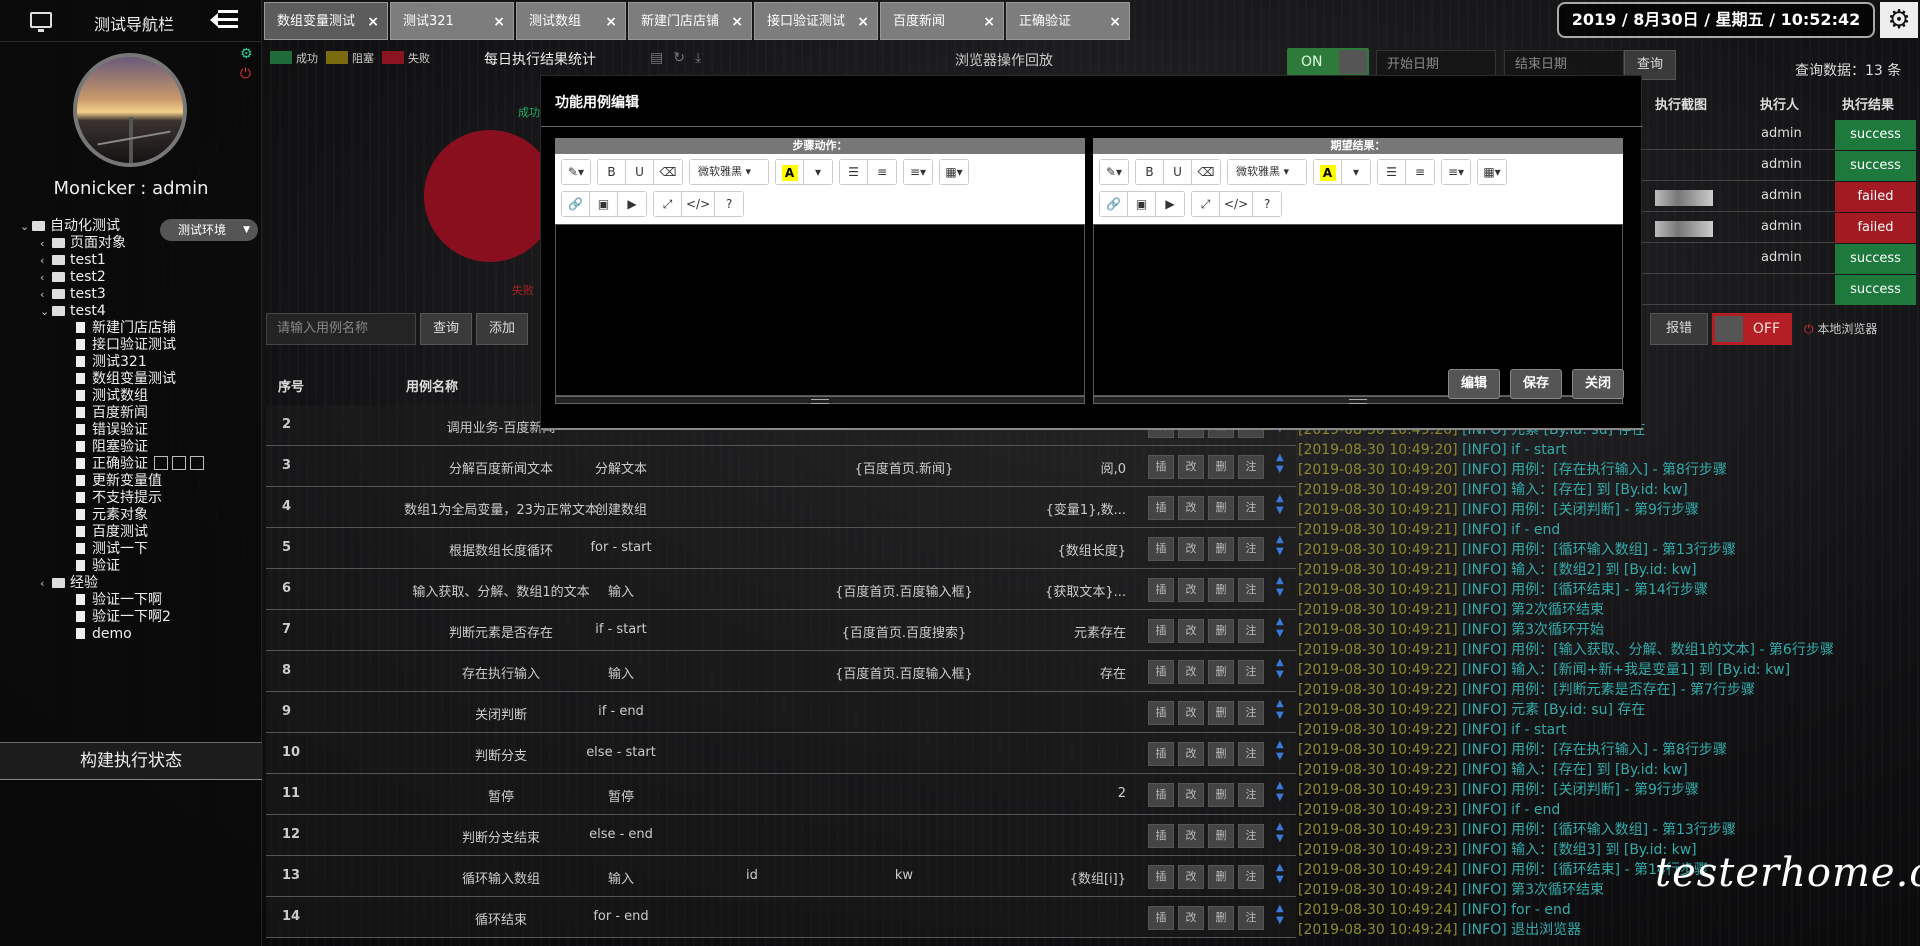 The width and height of the screenshot is (1920, 946). Describe the element at coordinates (1474, 384) in the screenshot. I see `modal-edit-button: 编辑` at that location.